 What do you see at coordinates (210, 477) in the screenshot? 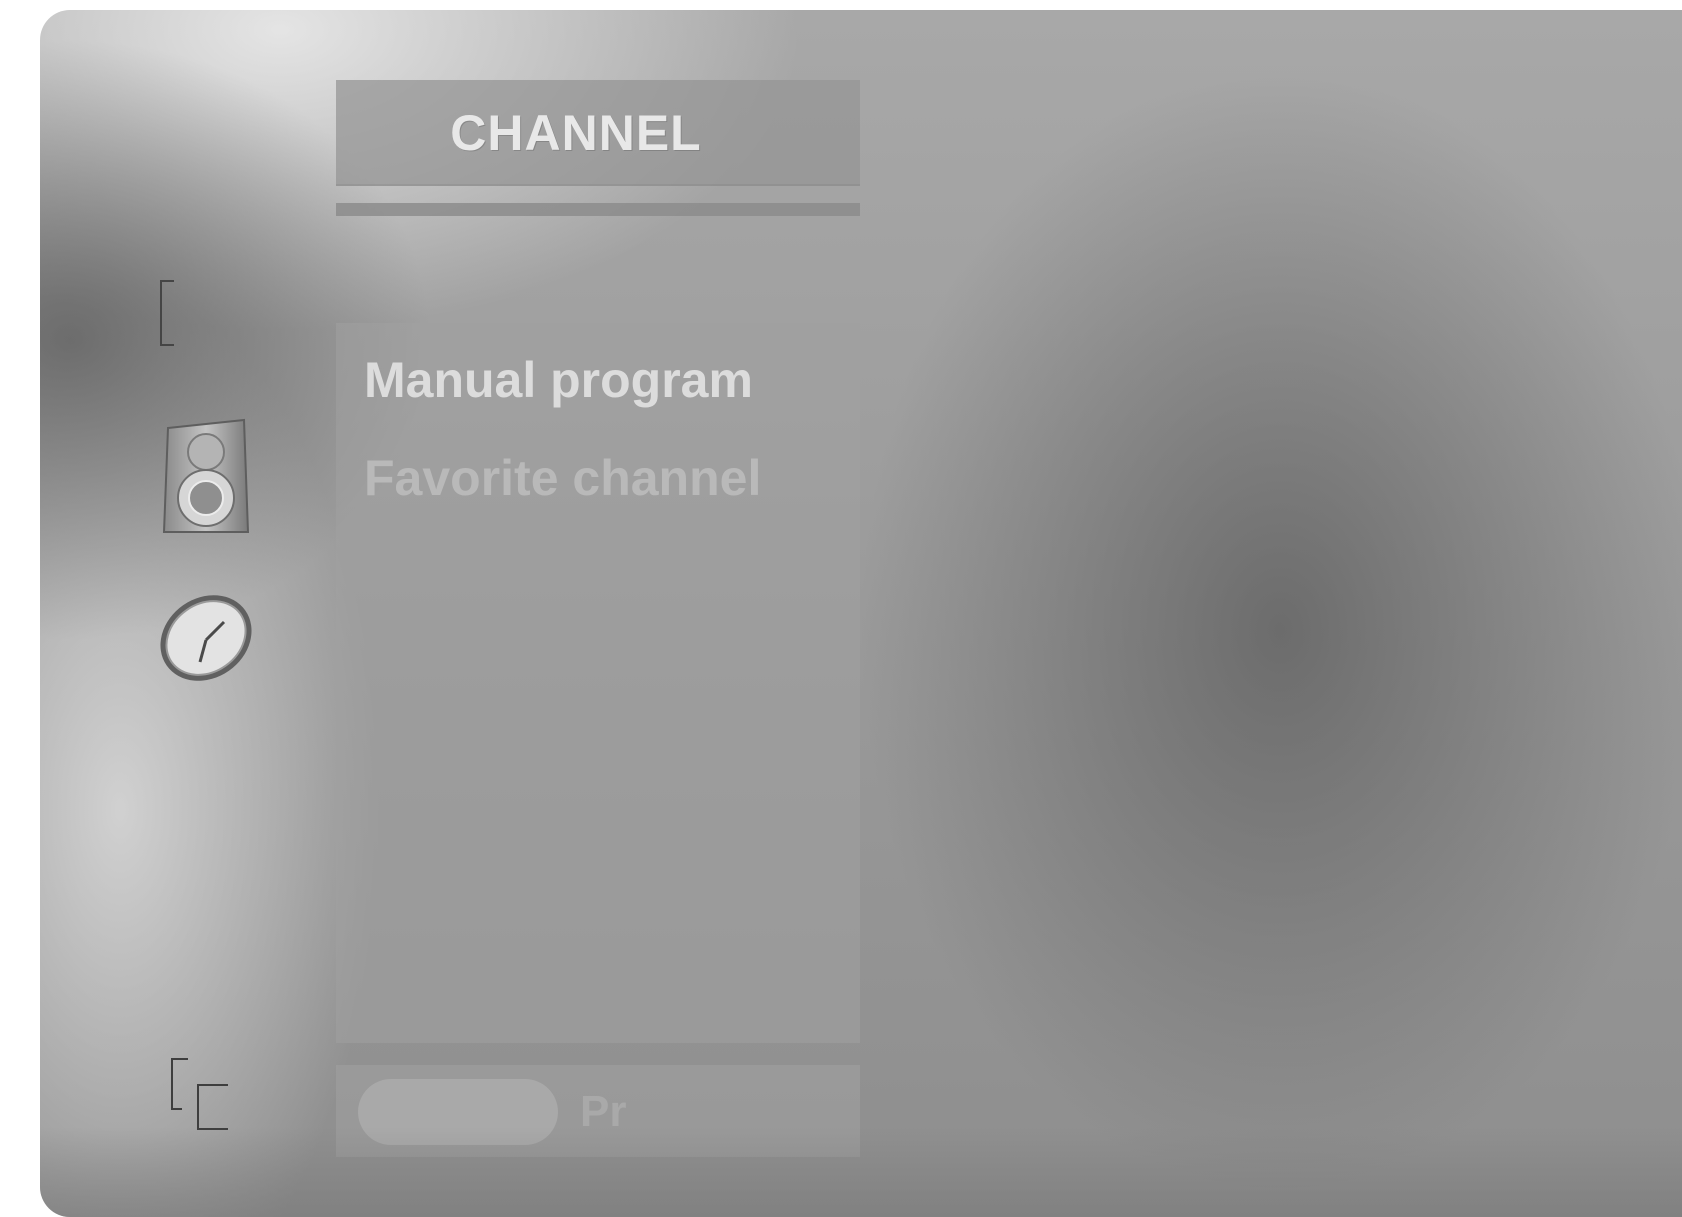
I see `speaker-icon` at bounding box center [210, 477].